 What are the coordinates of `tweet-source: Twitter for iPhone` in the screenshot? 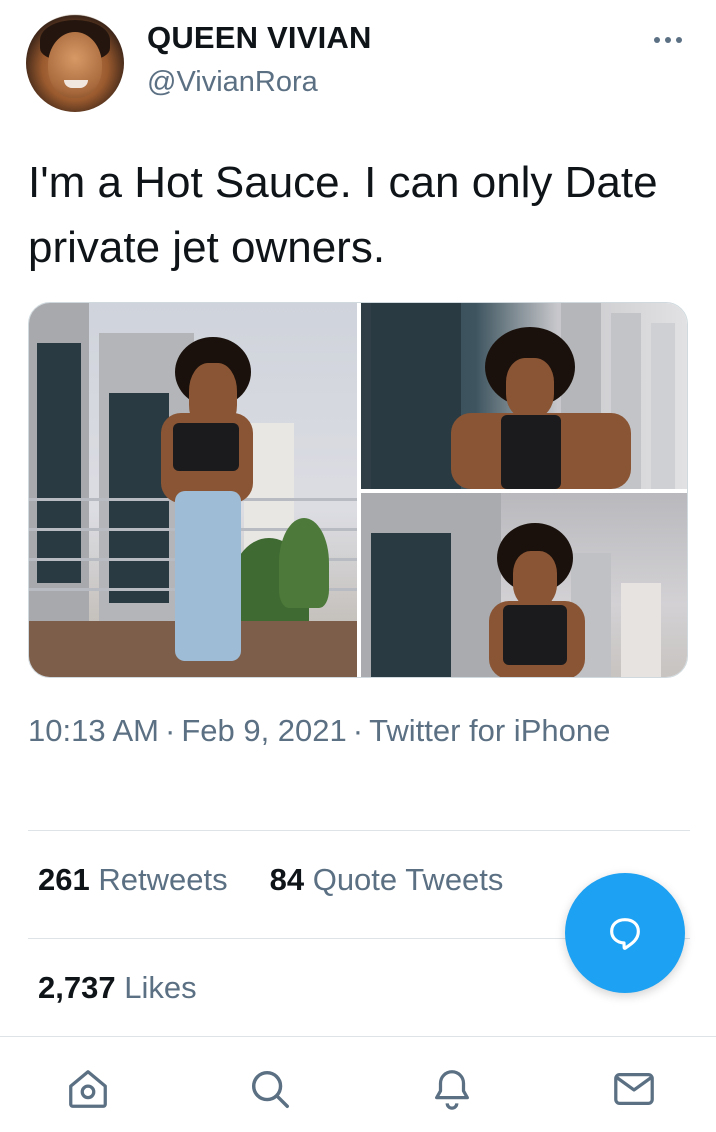 It's located at (489, 730).